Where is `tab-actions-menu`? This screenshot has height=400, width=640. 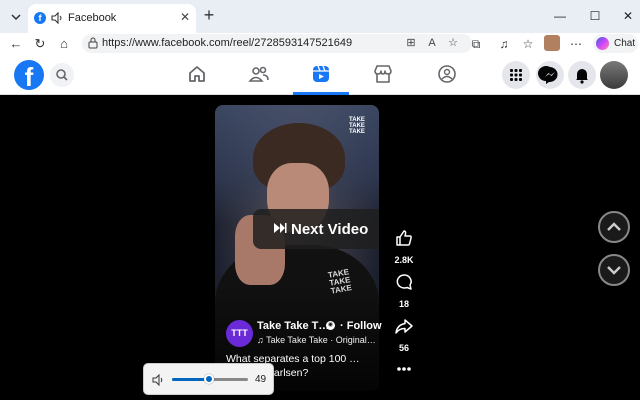
tab-actions-menu is located at coordinates (16, 17).